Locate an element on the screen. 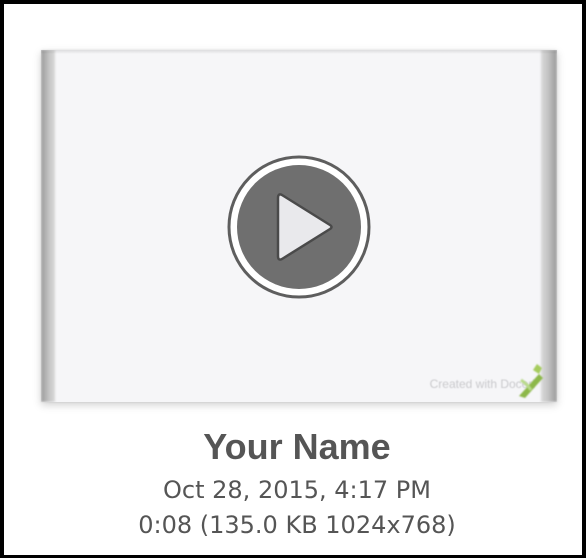 The width and height of the screenshot is (586, 558). video-date: Oct 28, 2015, 4:17 PM is located at coordinates (297, 490).